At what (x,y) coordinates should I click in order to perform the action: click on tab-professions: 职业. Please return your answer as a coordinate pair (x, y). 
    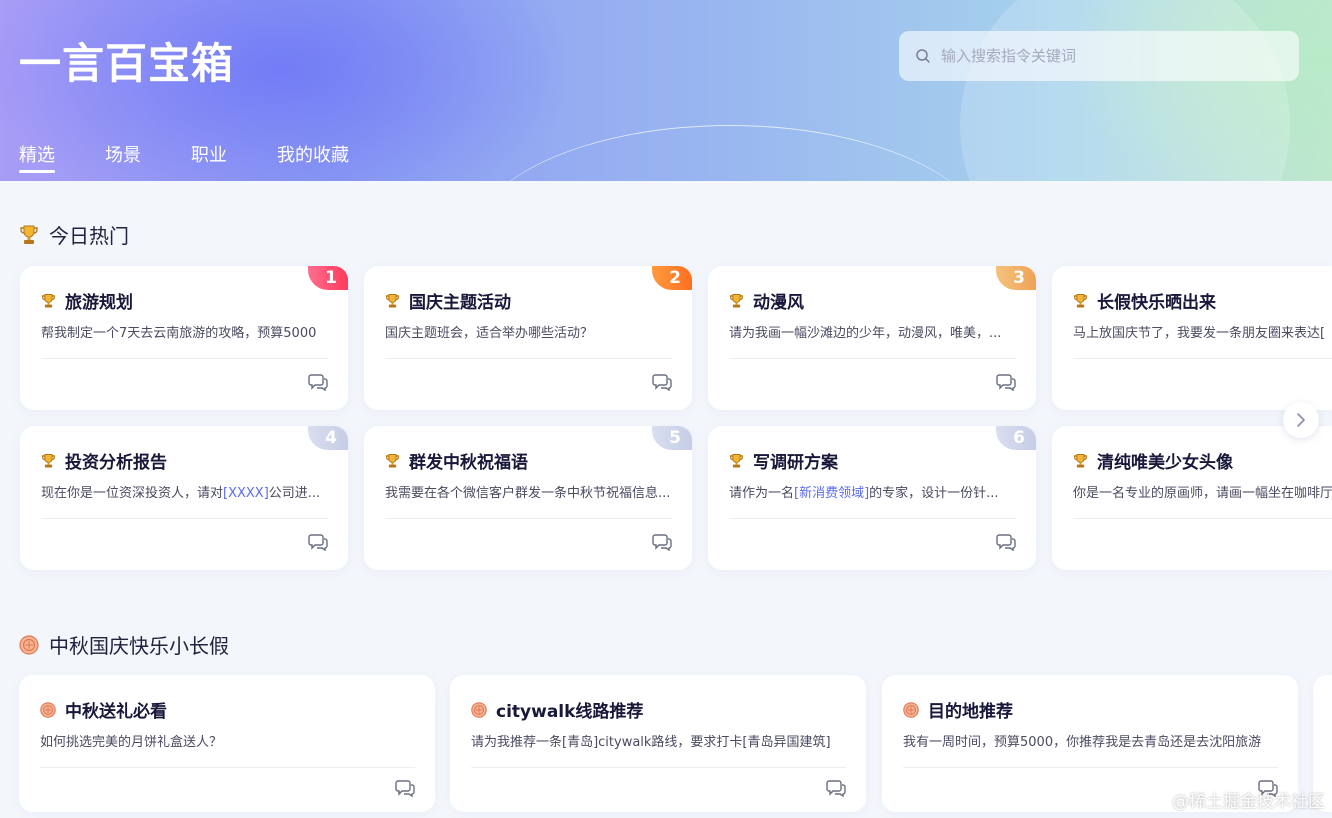
    Looking at the image, I should click on (209, 157).